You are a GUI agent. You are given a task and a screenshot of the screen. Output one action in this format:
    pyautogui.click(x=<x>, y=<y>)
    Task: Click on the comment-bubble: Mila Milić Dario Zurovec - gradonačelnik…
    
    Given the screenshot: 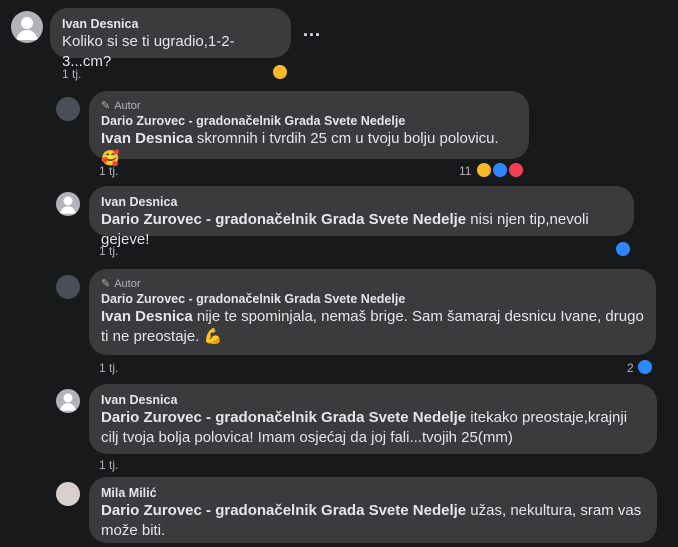 What is the action you would take?
    pyautogui.click(x=373, y=510)
    